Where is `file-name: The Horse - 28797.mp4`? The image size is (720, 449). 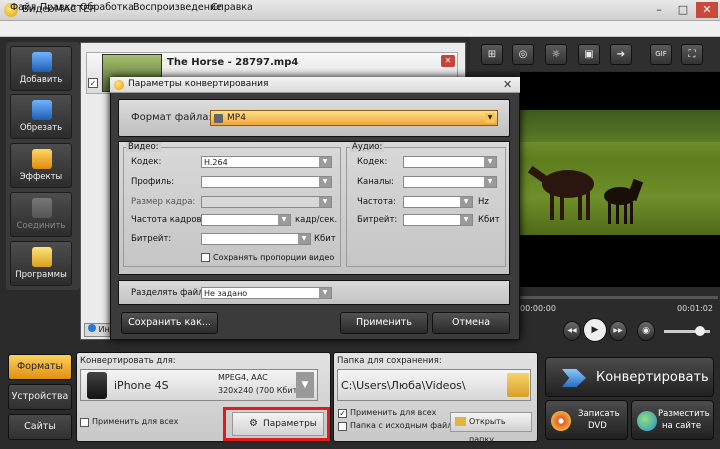
file-name: The Horse - 28797.mp4 is located at coordinates (233, 62).